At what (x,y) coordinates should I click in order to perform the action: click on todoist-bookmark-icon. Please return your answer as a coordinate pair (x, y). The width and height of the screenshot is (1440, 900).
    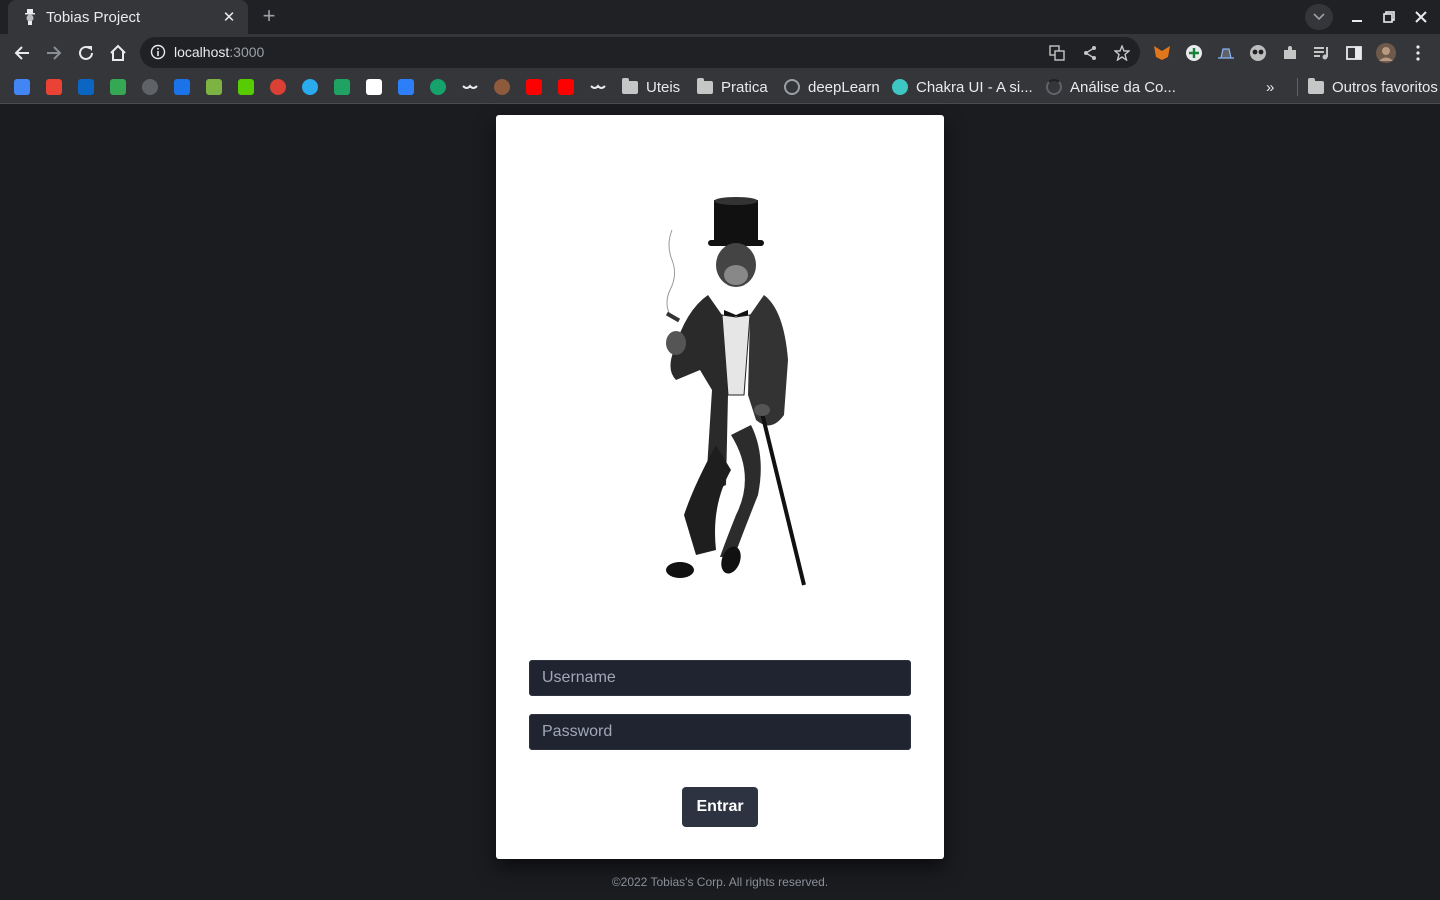
    Looking at the image, I should click on (278, 87).